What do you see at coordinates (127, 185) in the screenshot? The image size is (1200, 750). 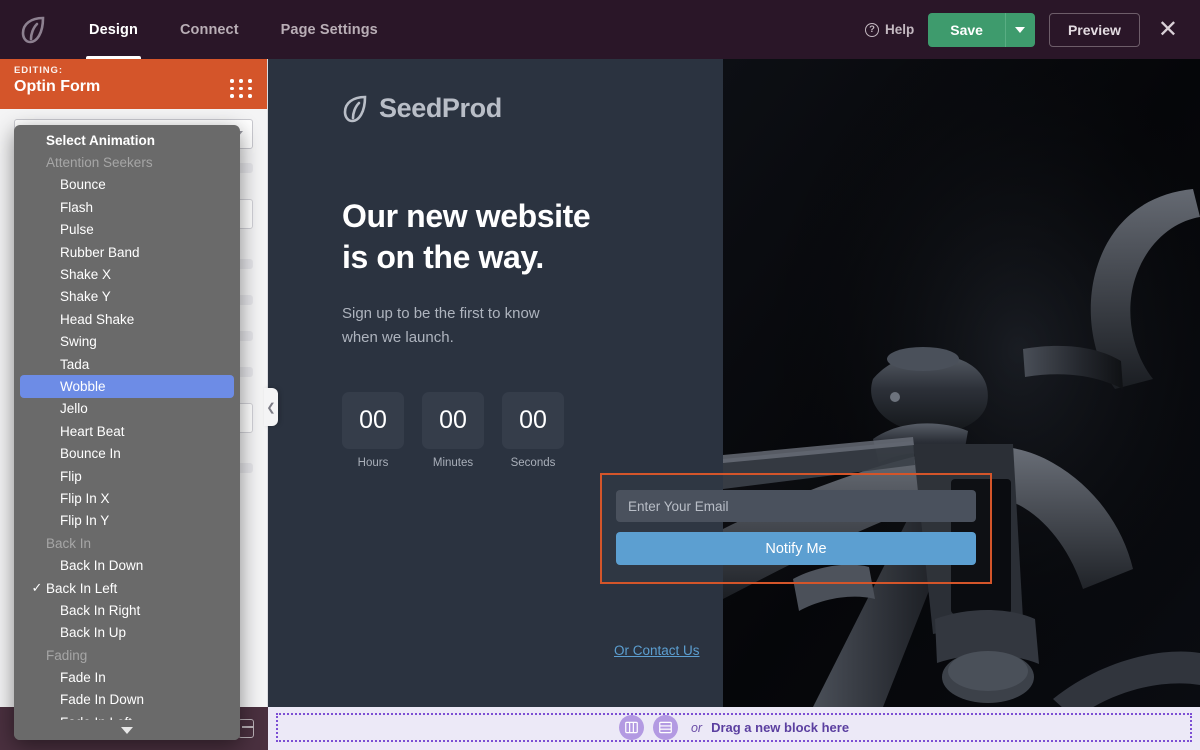 I see `dropdown-option: Bounce` at bounding box center [127, 185].